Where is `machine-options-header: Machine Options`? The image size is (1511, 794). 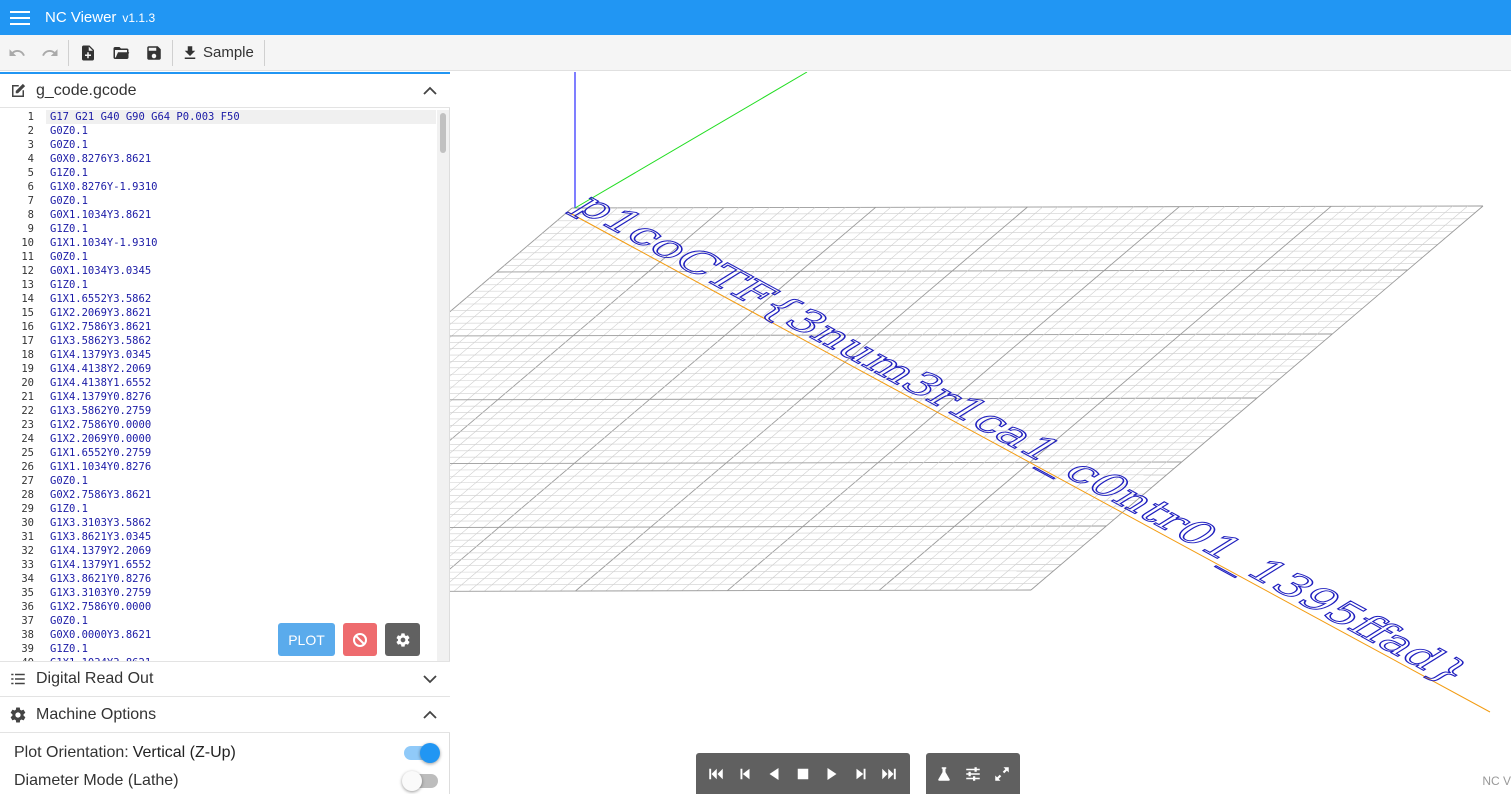 machine-options-header: Machine Options is located at coordinates (225, 715).